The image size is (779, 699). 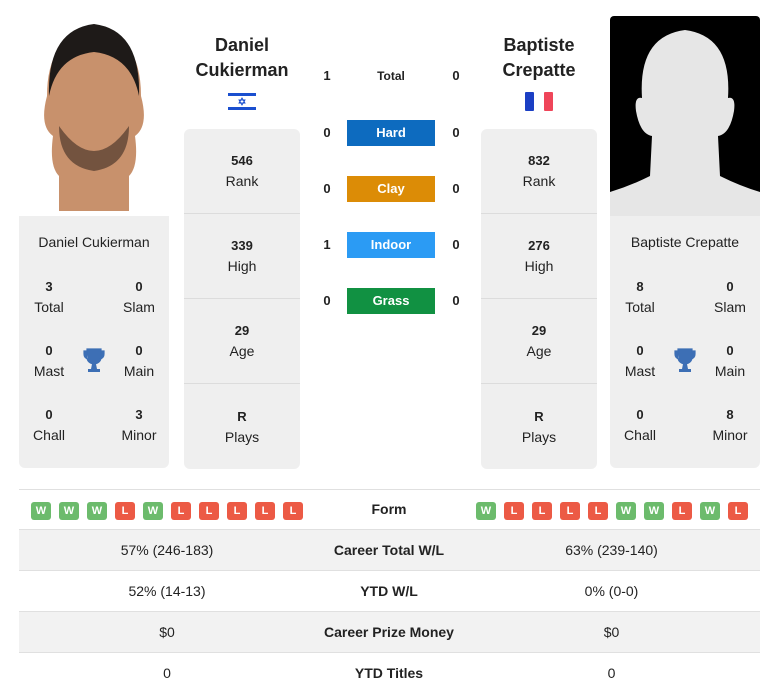 I want to click on france-flag-icon, so click(x=539, y=101).